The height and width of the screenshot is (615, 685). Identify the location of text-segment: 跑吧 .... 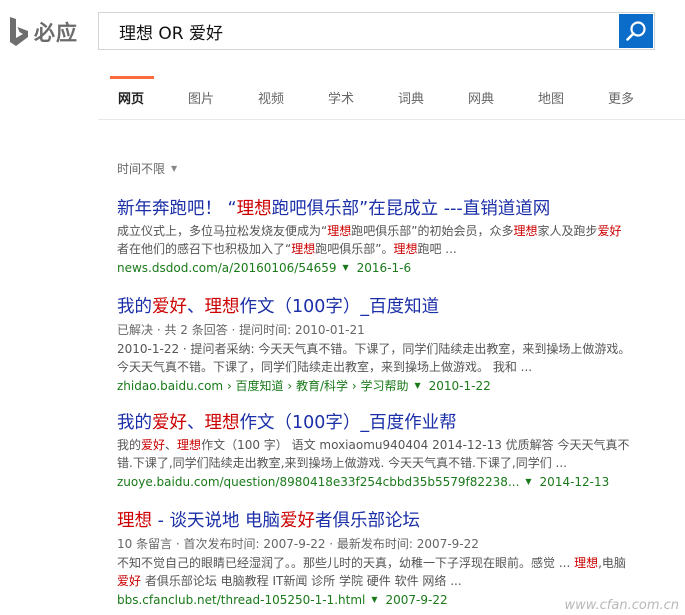
(437, 249).